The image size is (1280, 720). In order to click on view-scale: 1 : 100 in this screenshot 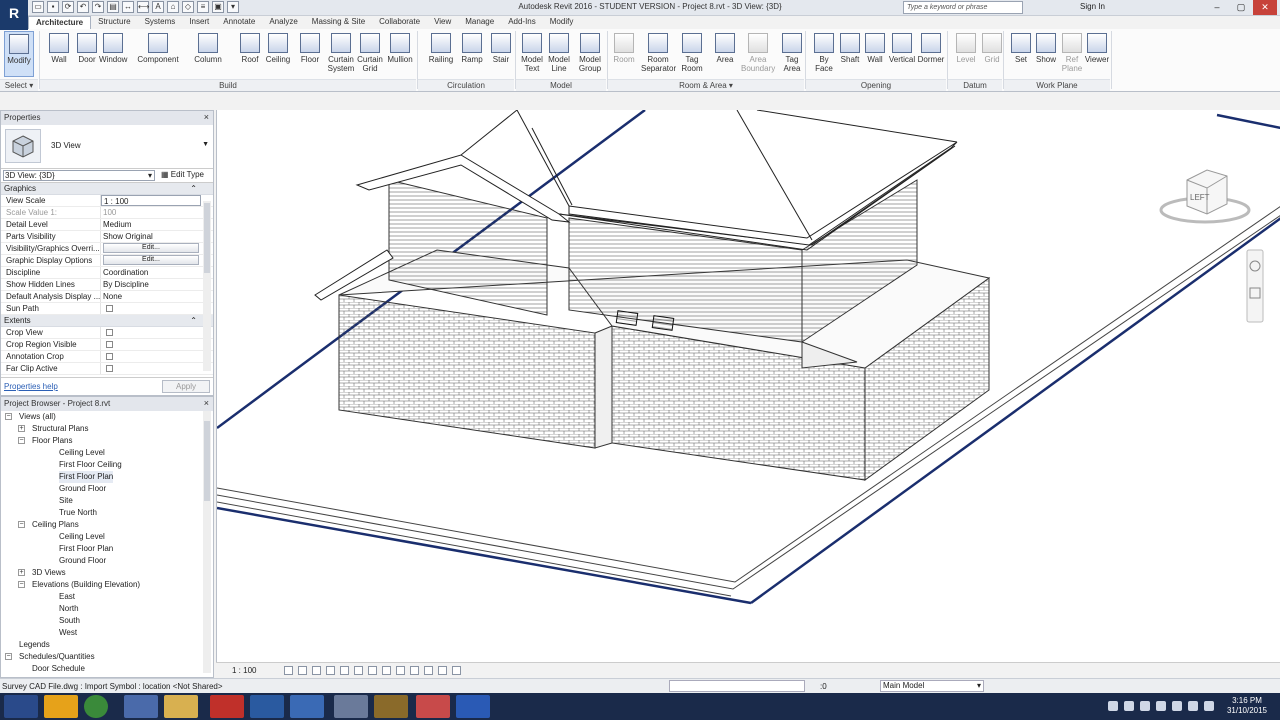, I will do `click(244, 670)`.